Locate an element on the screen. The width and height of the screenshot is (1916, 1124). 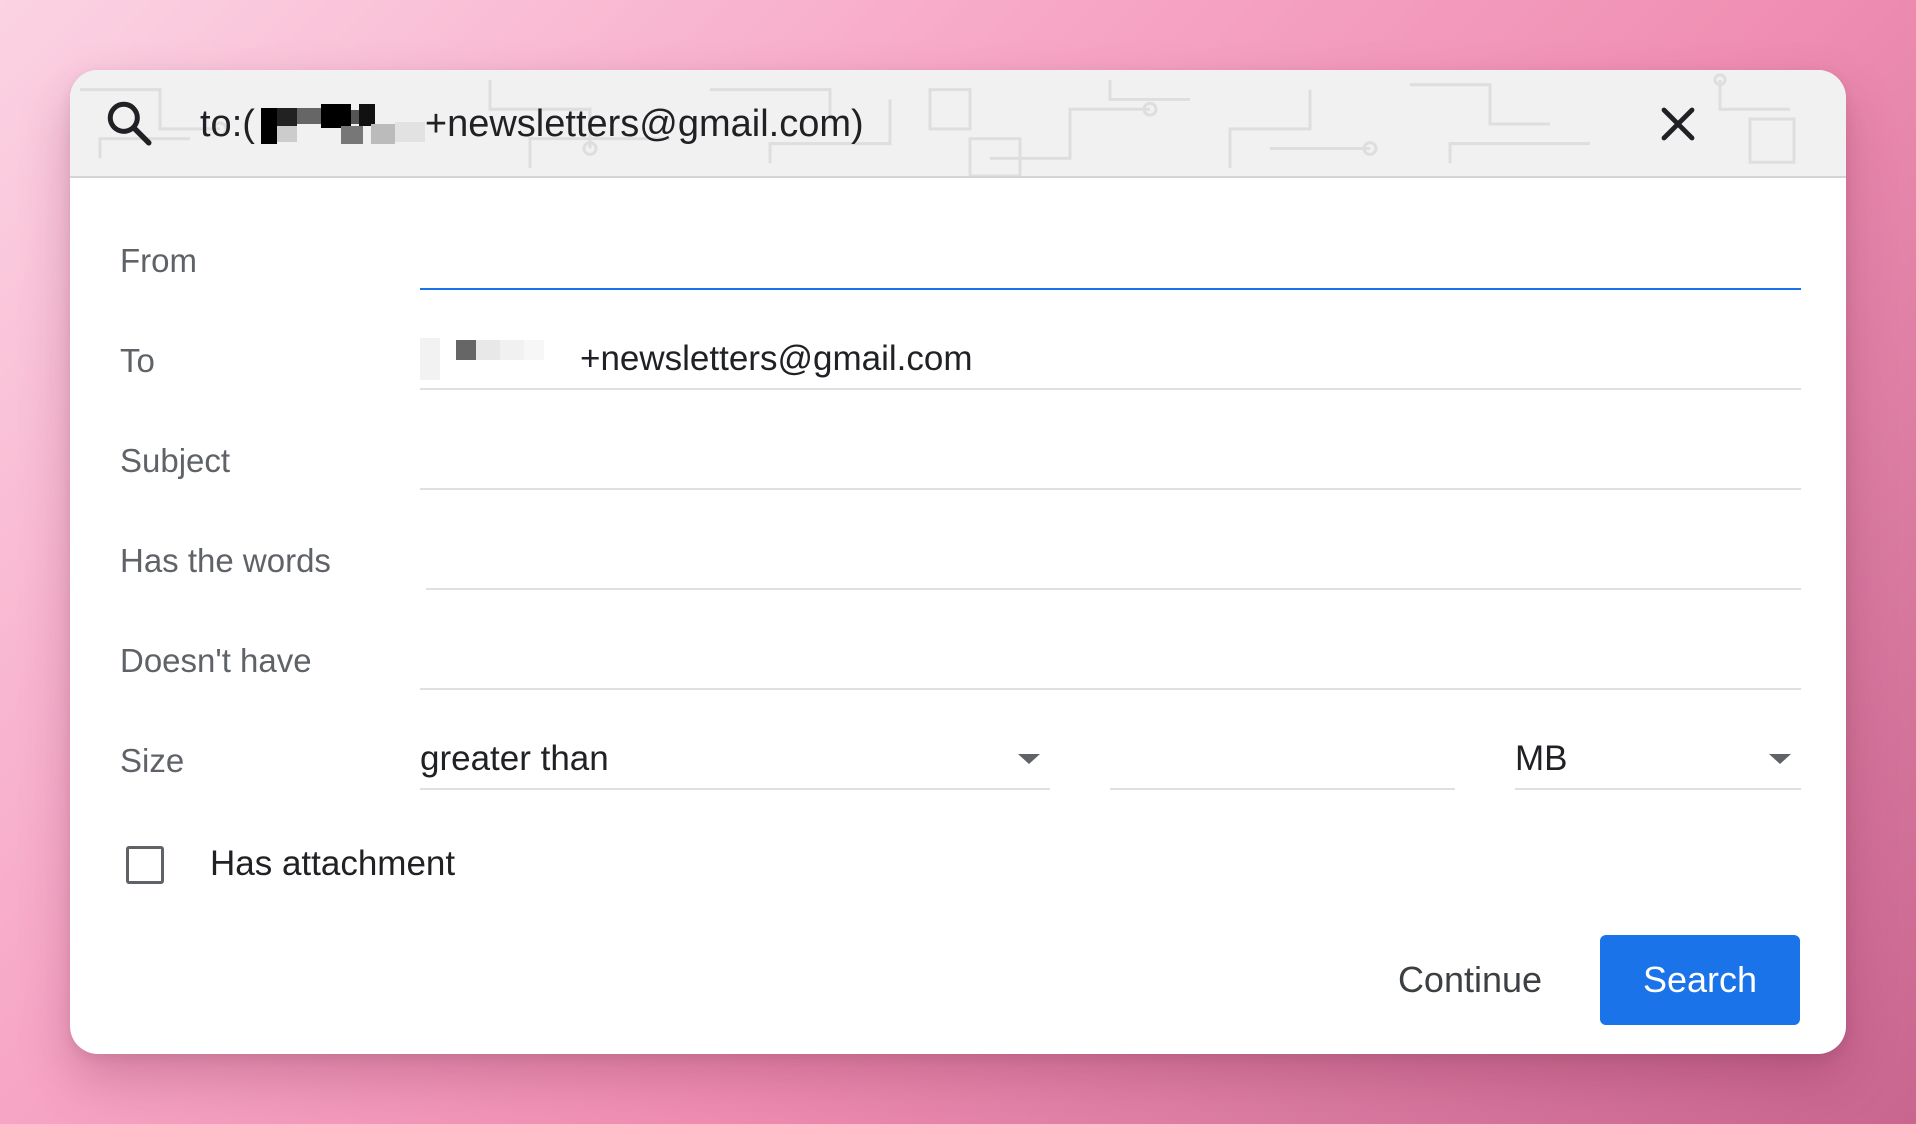
doesnt-have-input is located at coordinates (1110, 658).